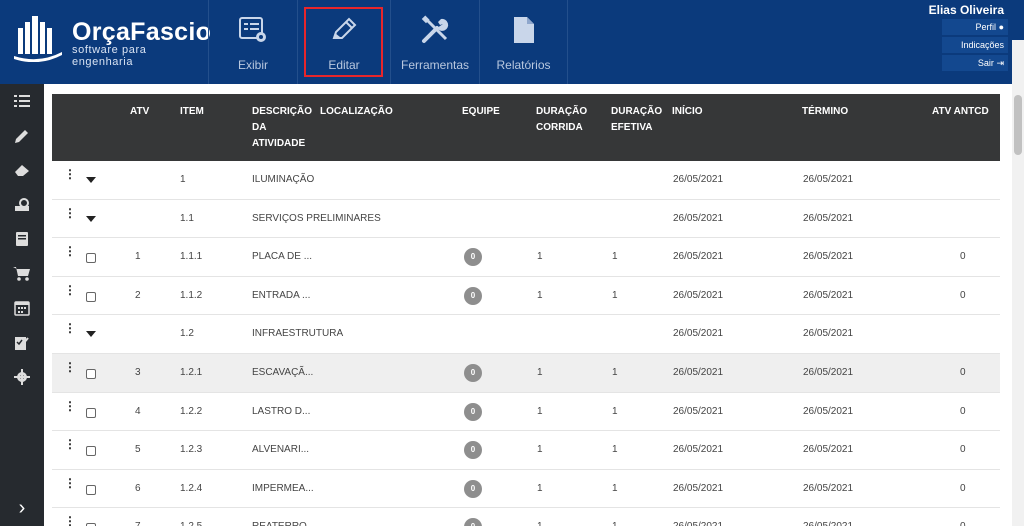 This screenshot has height=526, width=1024. What do you see at coordinates (344, 30) in the screenshot?
I see `pencil-icon` at bounding box center [344, 30].